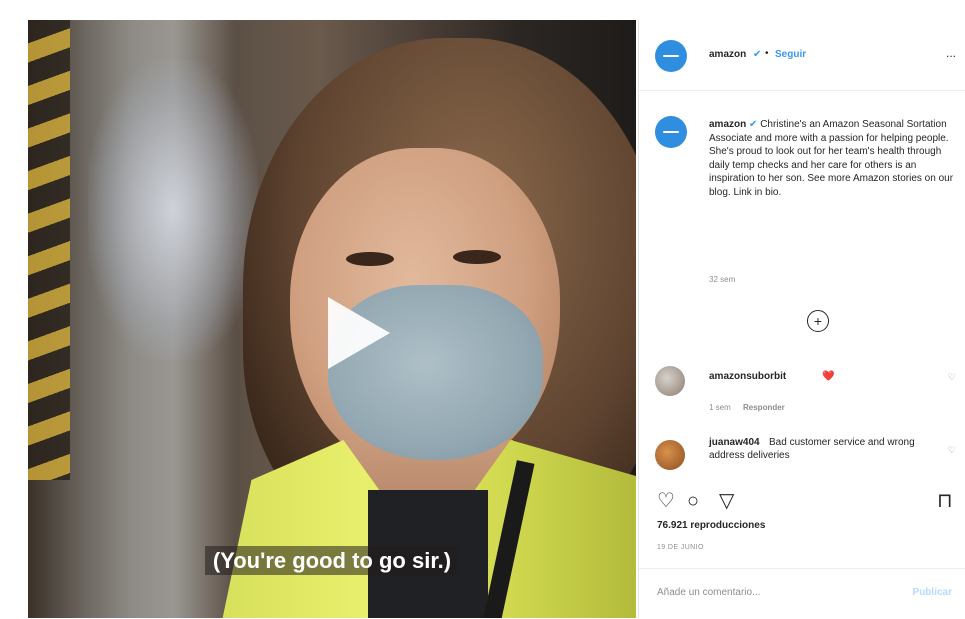 This screenshot has height=619, width=965. Describe the element at coordinates (790, 54) in the screenshot. I see `follow-button: Seguir` at that location.